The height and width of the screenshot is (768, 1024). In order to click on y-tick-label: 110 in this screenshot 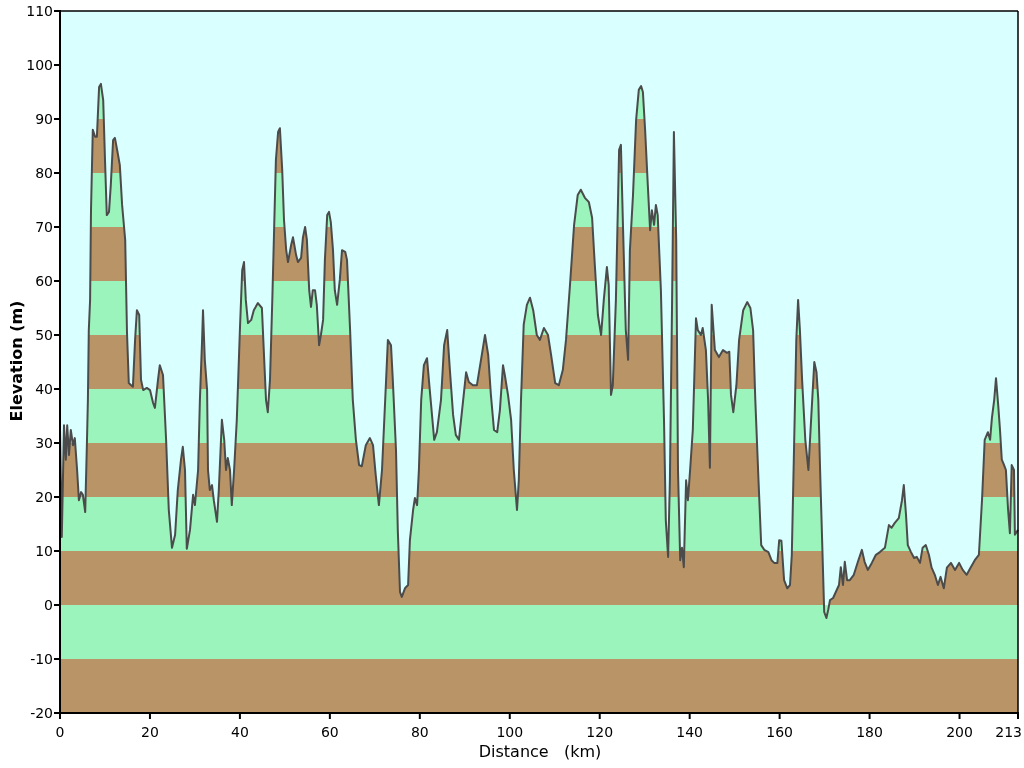, I will do `click(39, 11)`.